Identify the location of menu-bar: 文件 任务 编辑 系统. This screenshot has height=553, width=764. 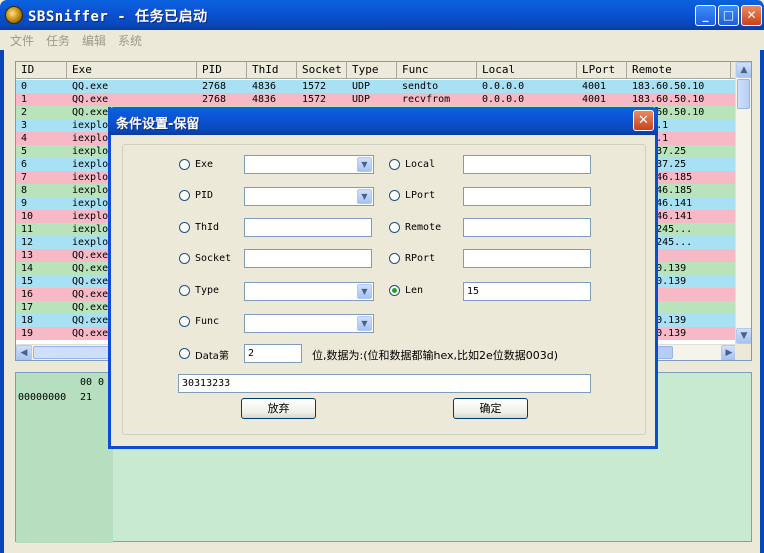
(382, 40).